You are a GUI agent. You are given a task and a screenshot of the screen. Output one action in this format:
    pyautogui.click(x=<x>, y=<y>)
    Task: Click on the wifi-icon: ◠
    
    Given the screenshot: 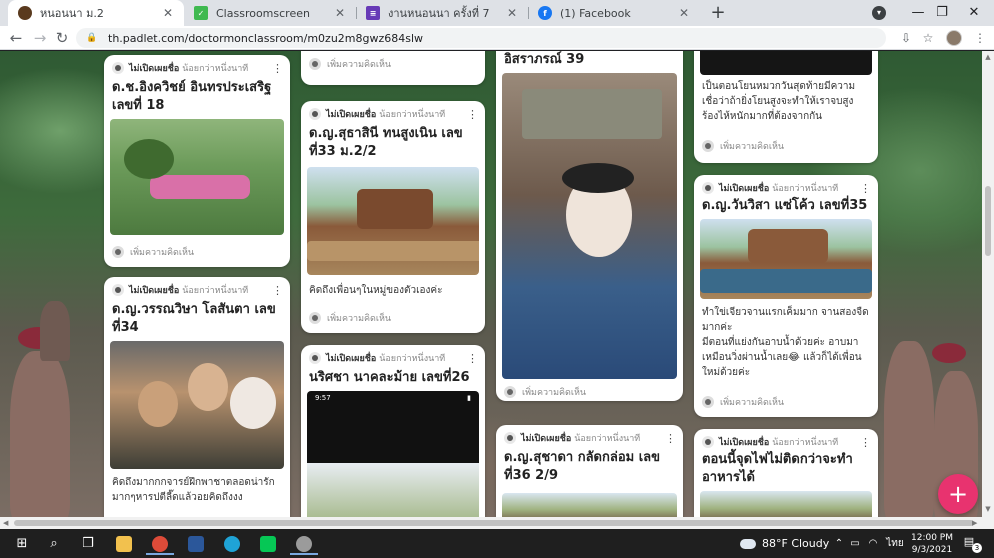 What is the action you would take?
    pyautogui.click(x=873, y=543)
    